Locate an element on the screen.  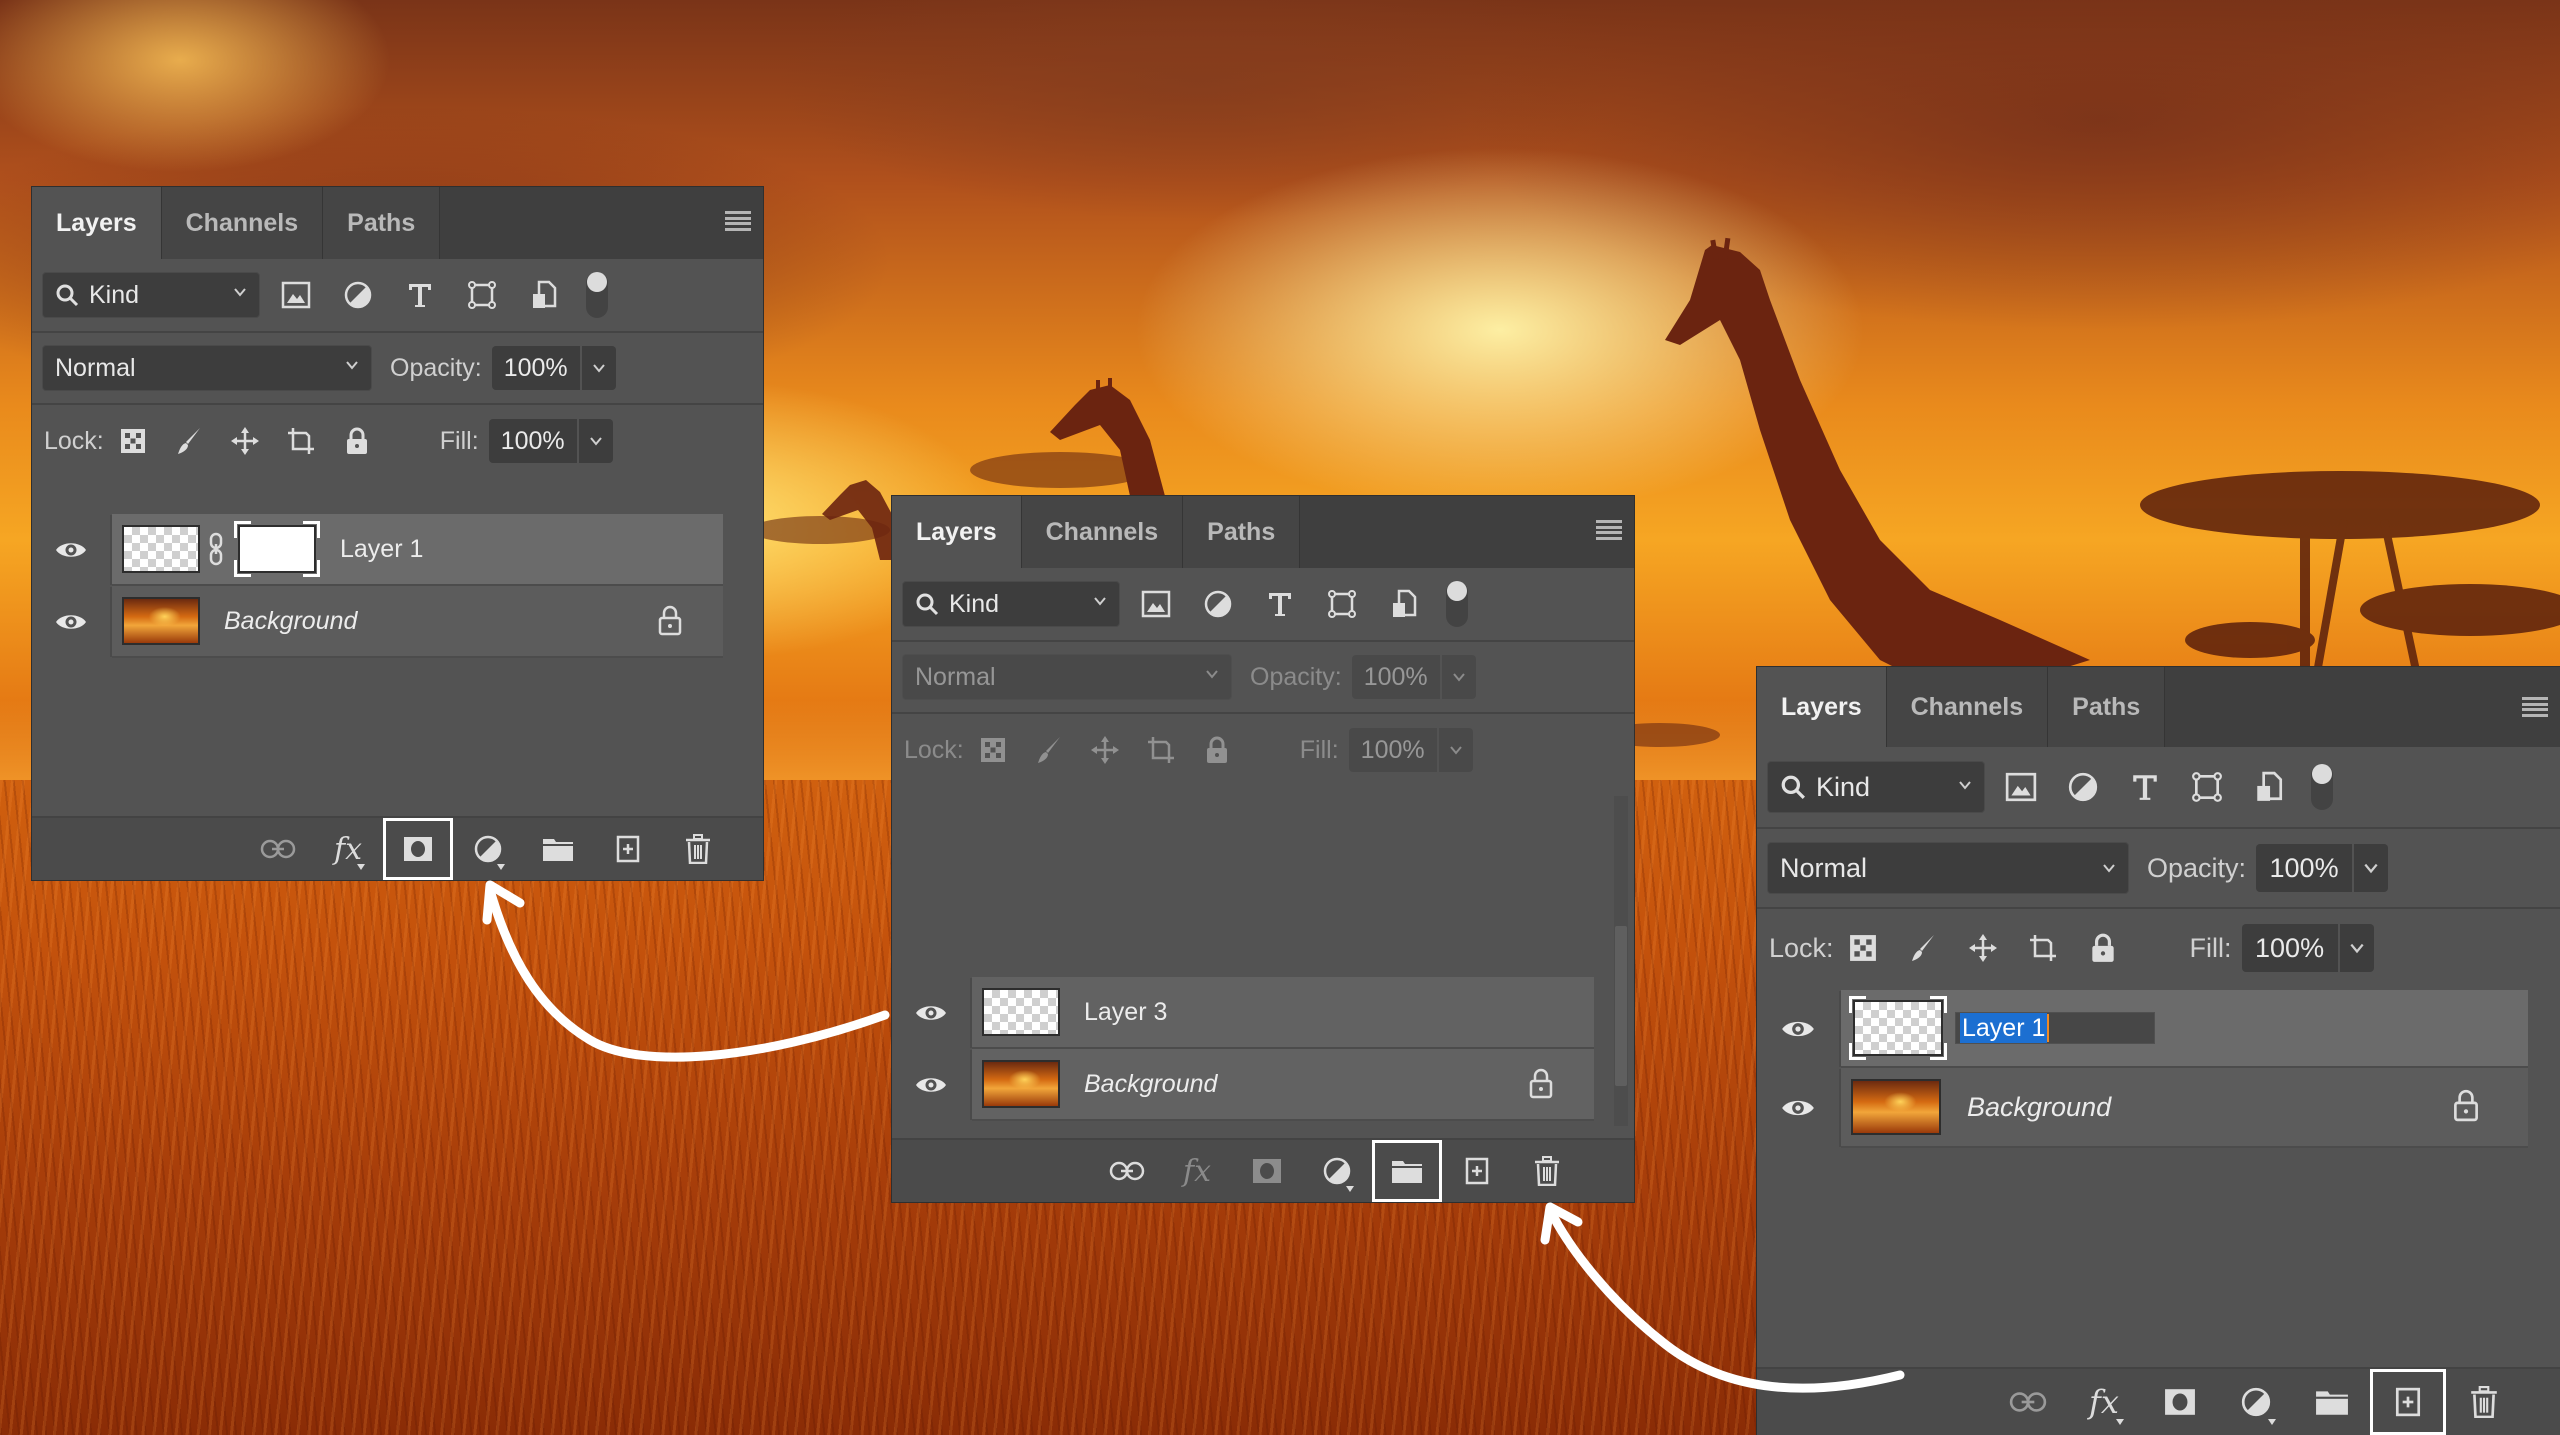
layer-mask-thumbnail is located at coordinates (277, 549).